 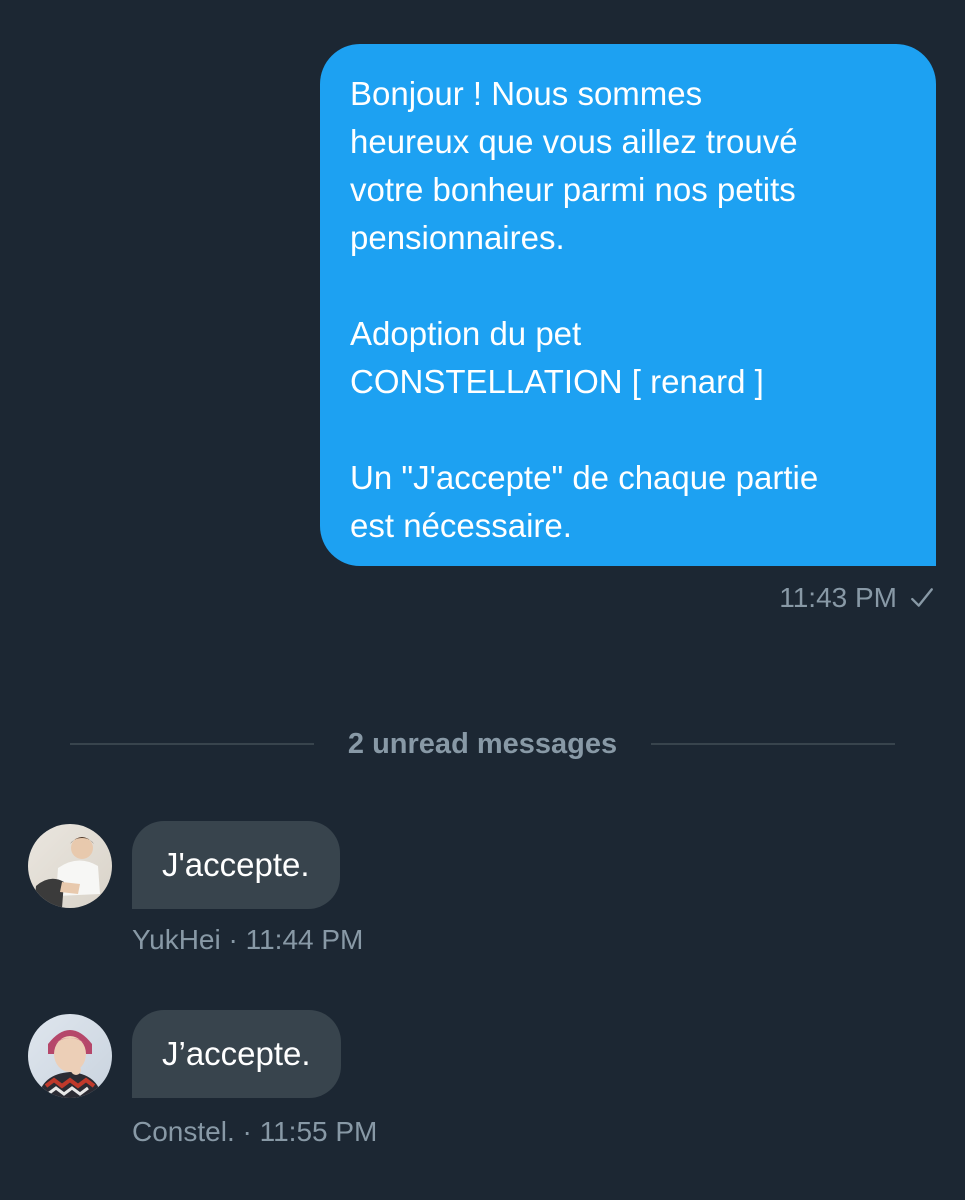 I want to click on avatar-constel, so click(x=70, y=1056).